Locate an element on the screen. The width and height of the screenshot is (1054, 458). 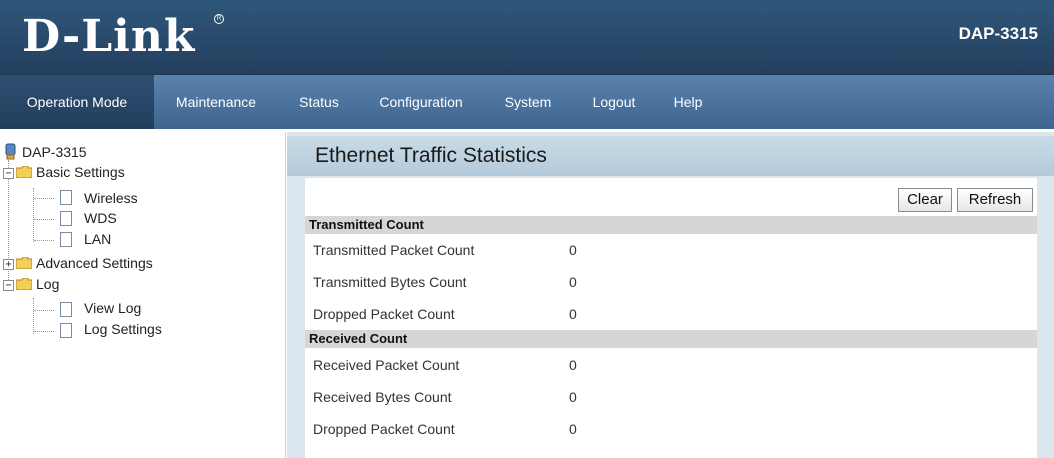
registered-mark-icon: R is located at coordinates (219, 19).